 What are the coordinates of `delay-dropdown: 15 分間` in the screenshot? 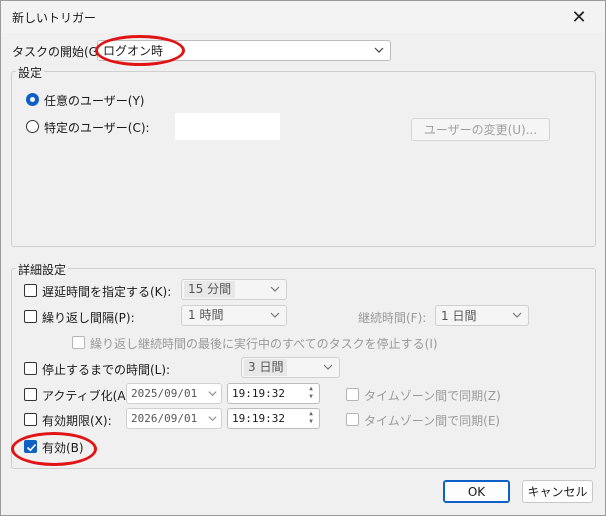 It's located at (234, 289).